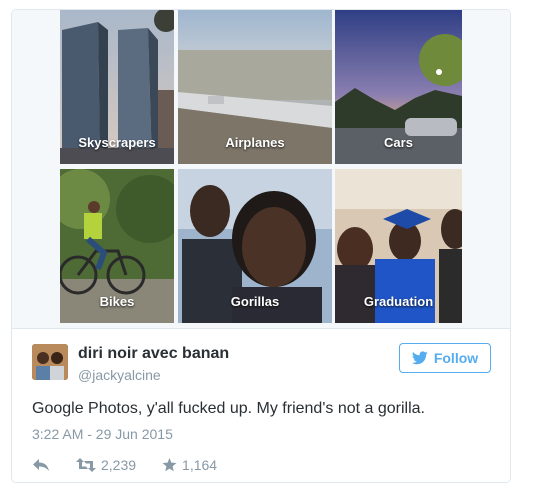 This screenshot has width=533, height=500. Describe the element at coordinates (137, 465) in the screenshot. I see `tweet-actions: 2,239 1,164` at that location.